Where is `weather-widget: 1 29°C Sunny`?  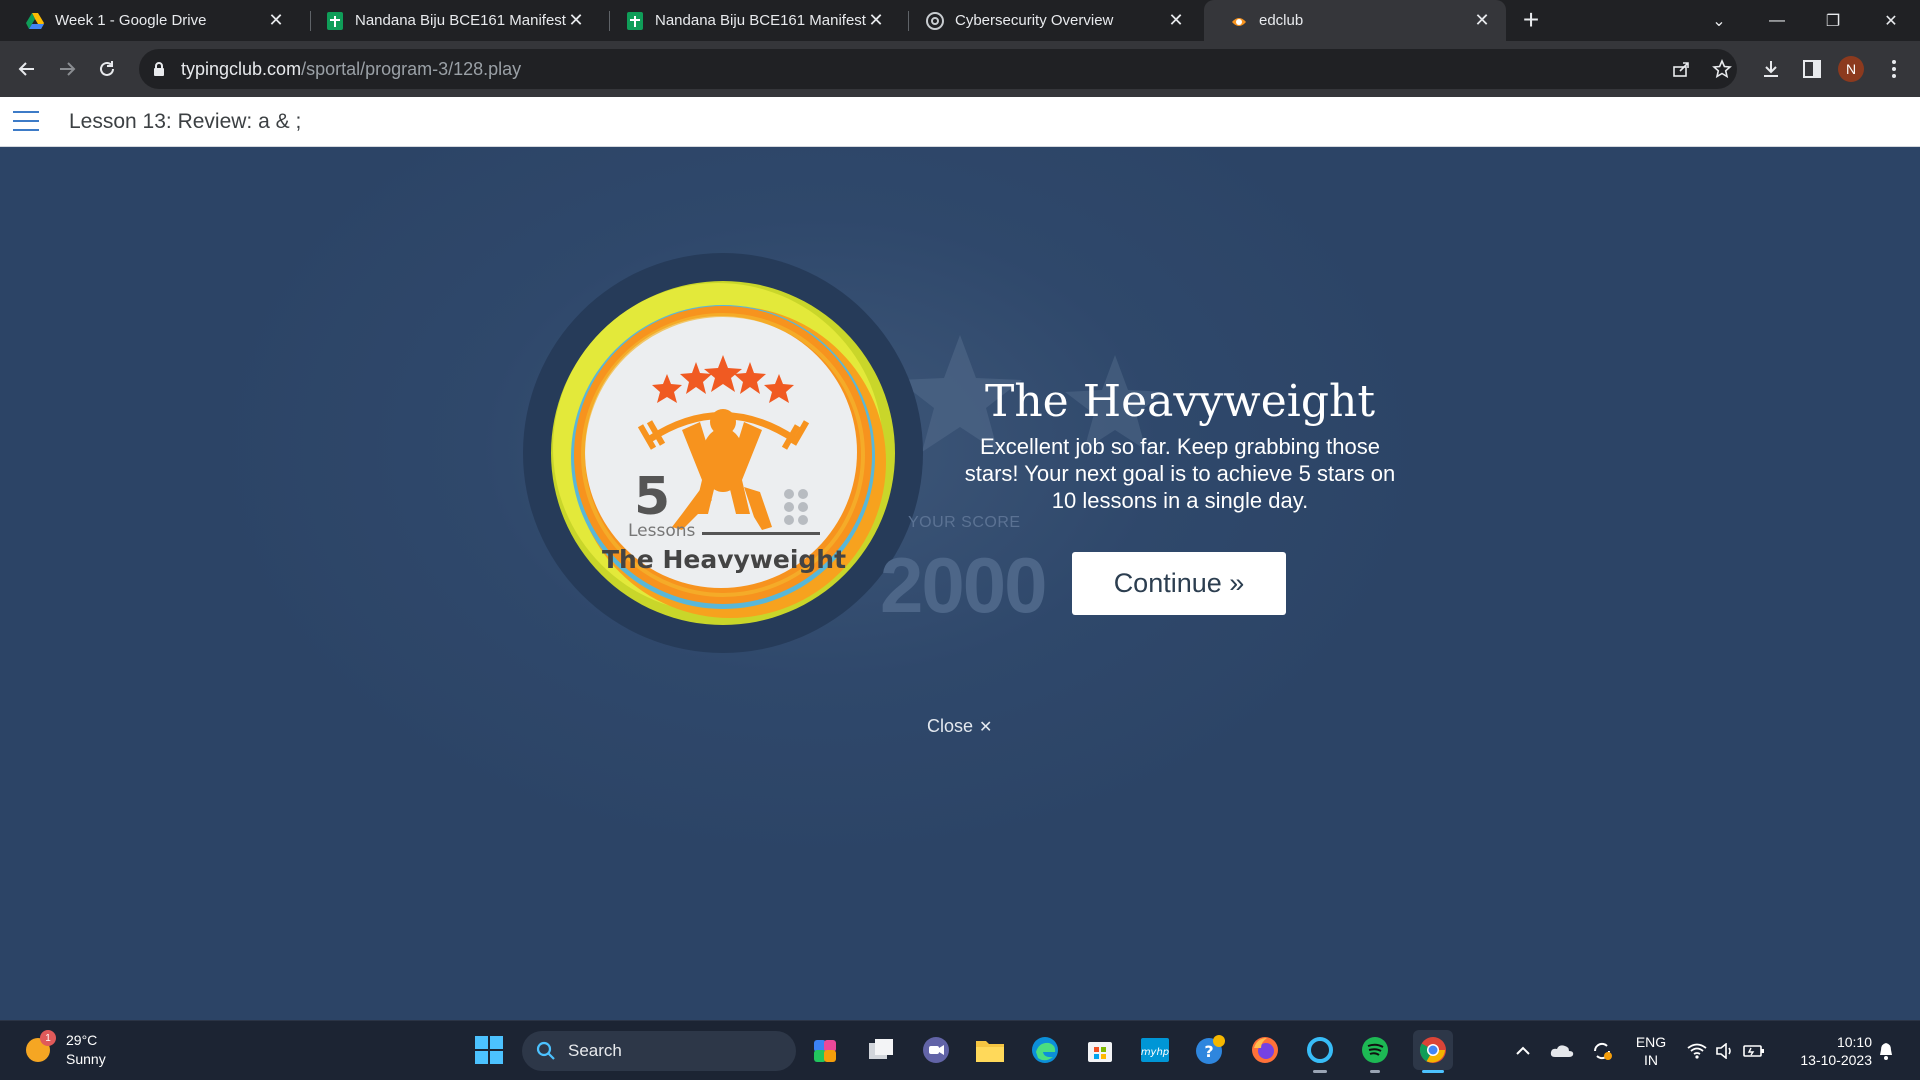
weather-widget: 1 29°C Sunny is located at coordinates (66, 1049).